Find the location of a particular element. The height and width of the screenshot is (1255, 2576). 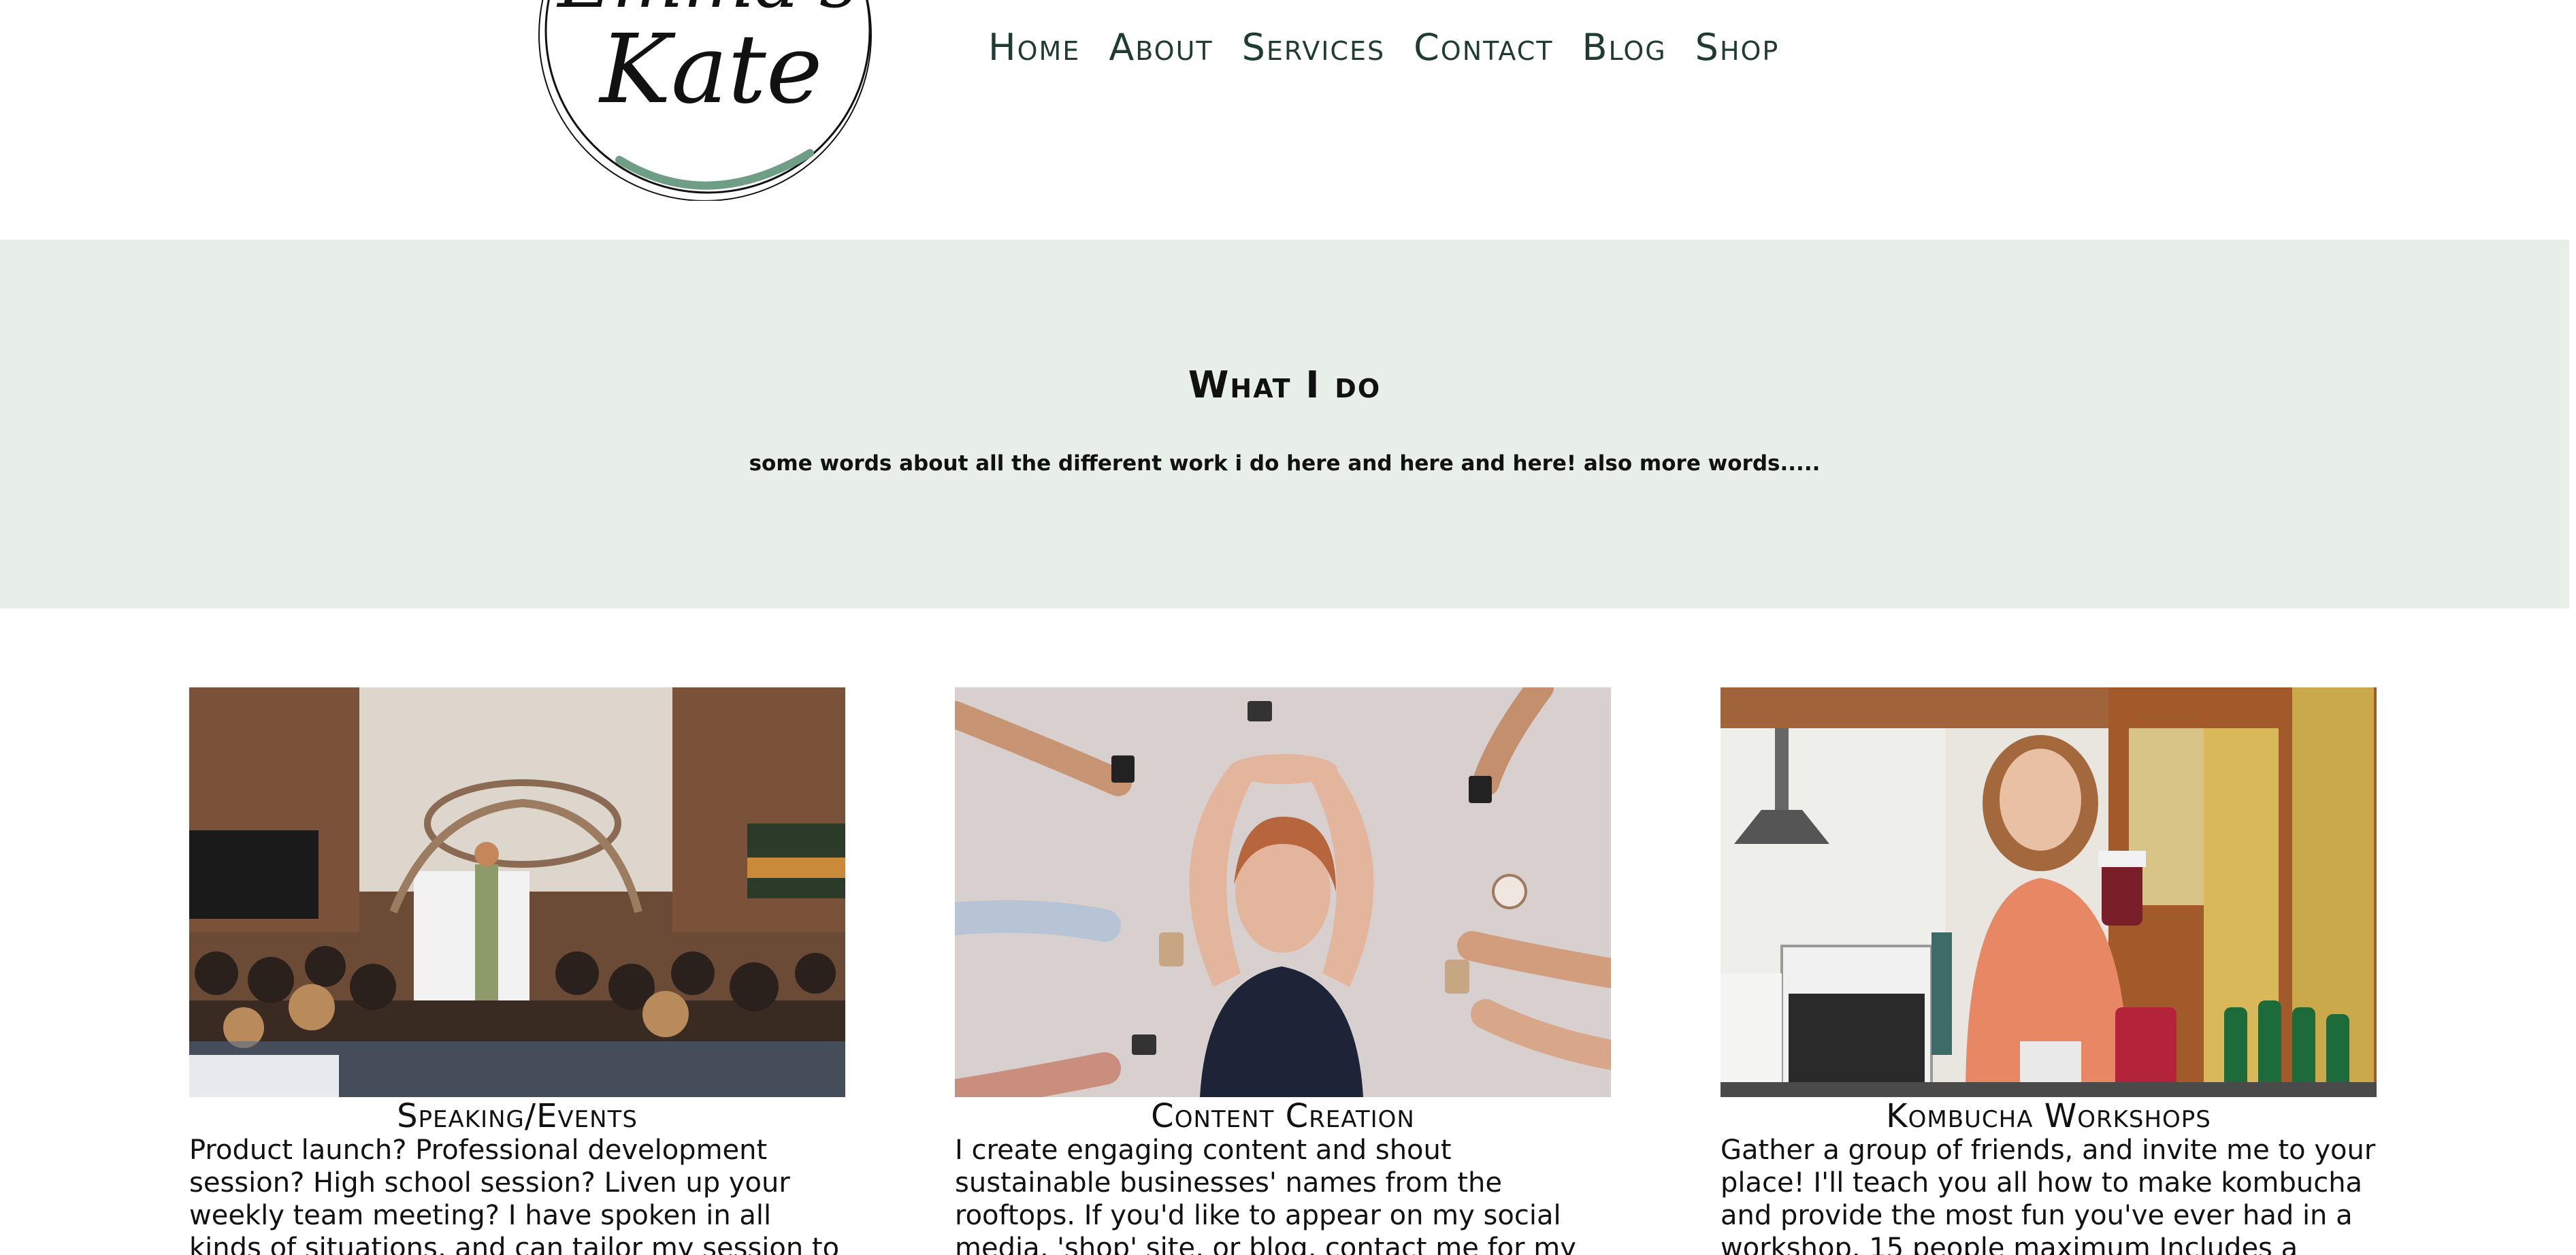

content-creation-photo is located at coordinates (1283, 892).